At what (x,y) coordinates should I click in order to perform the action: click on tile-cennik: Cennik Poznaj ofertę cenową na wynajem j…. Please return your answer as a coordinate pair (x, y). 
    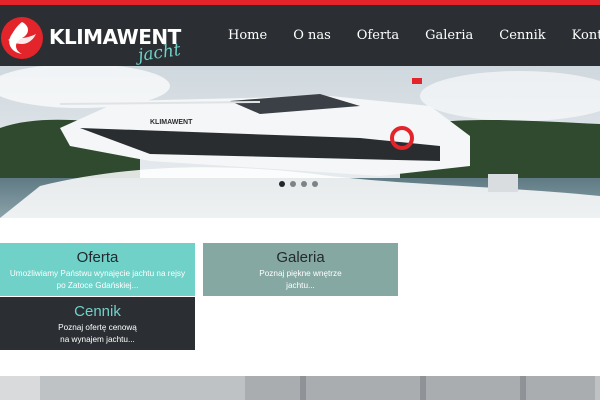
    Looking at the image, I should click on (97, 323).